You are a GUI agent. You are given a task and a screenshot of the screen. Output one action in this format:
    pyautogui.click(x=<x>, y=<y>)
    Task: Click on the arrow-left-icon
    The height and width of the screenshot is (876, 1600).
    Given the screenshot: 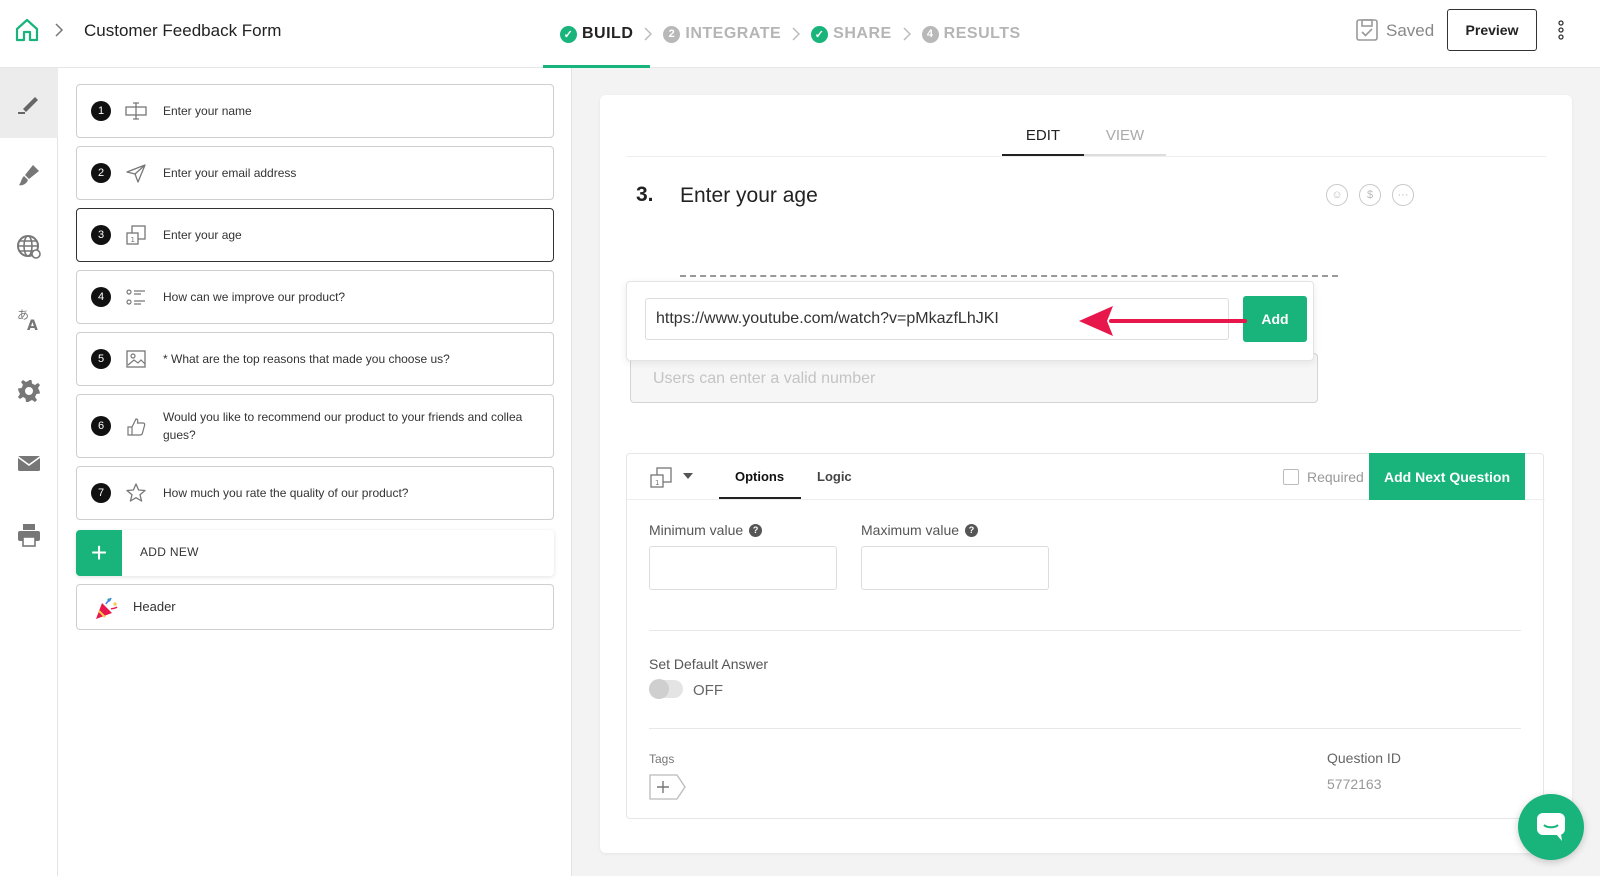 What is the action you would take?
    pyautogui.click(x=1163, y=321)
    